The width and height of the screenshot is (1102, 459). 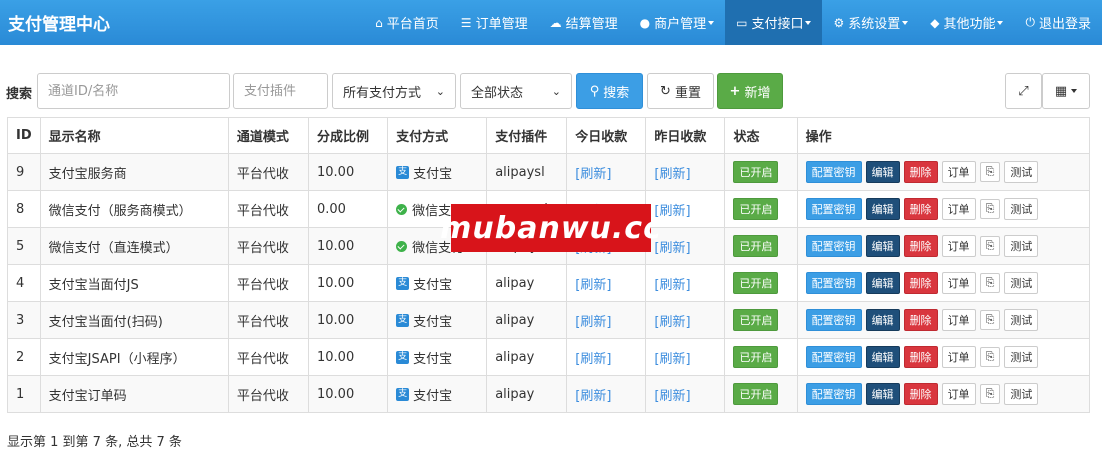 What do you see at coordinates (516, 91) in the screenshot?
I see `status-select: 全部状态 ⌄` at bounding box center [516, 91].